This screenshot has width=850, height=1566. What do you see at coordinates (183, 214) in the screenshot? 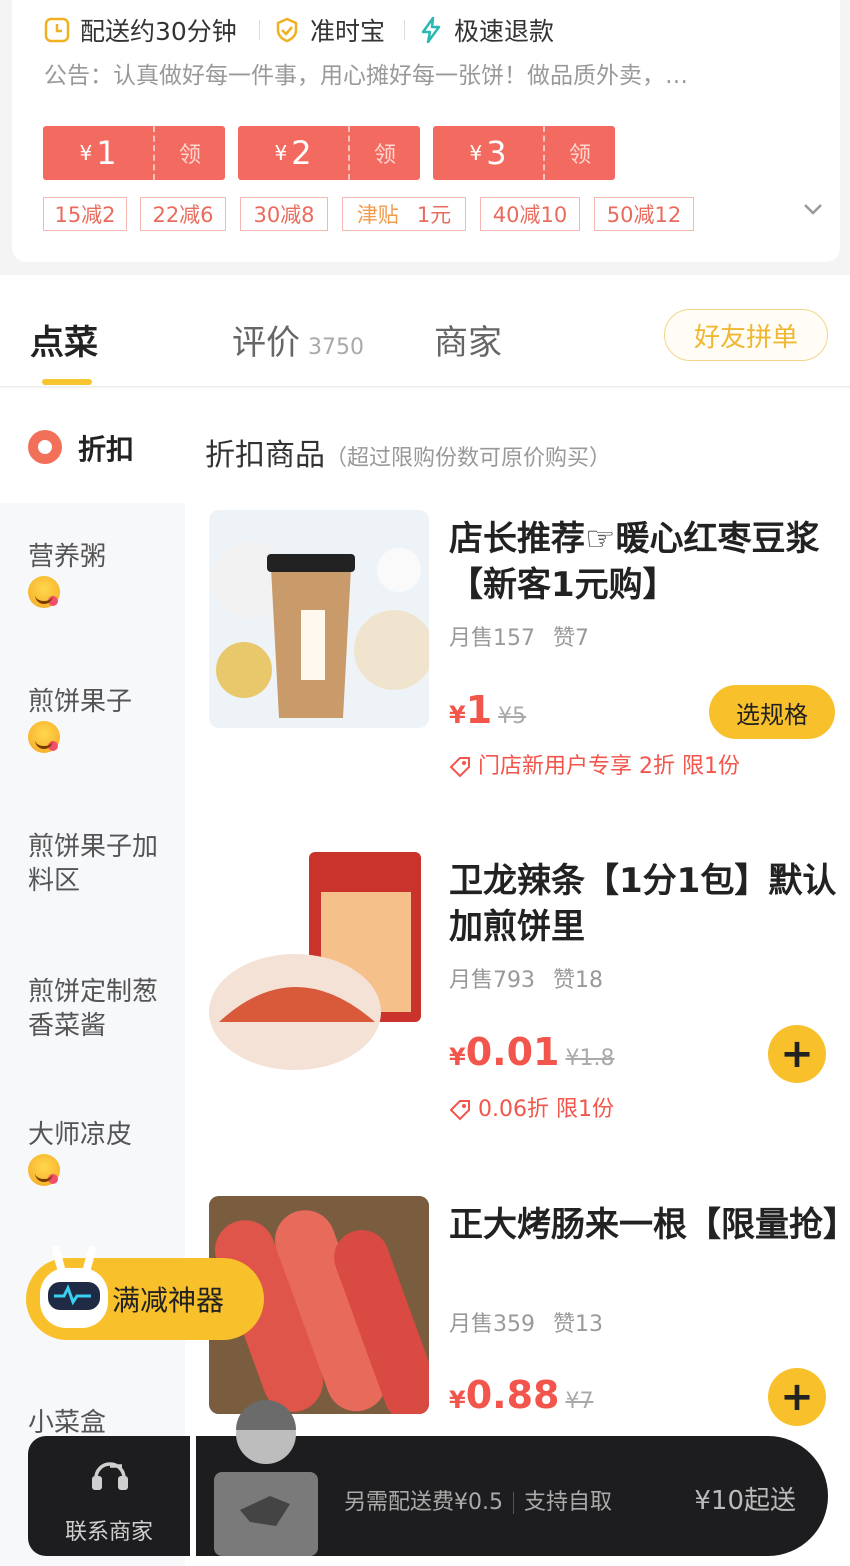
I see `promo-tag: 22减6` at bounding box center [183, 214].